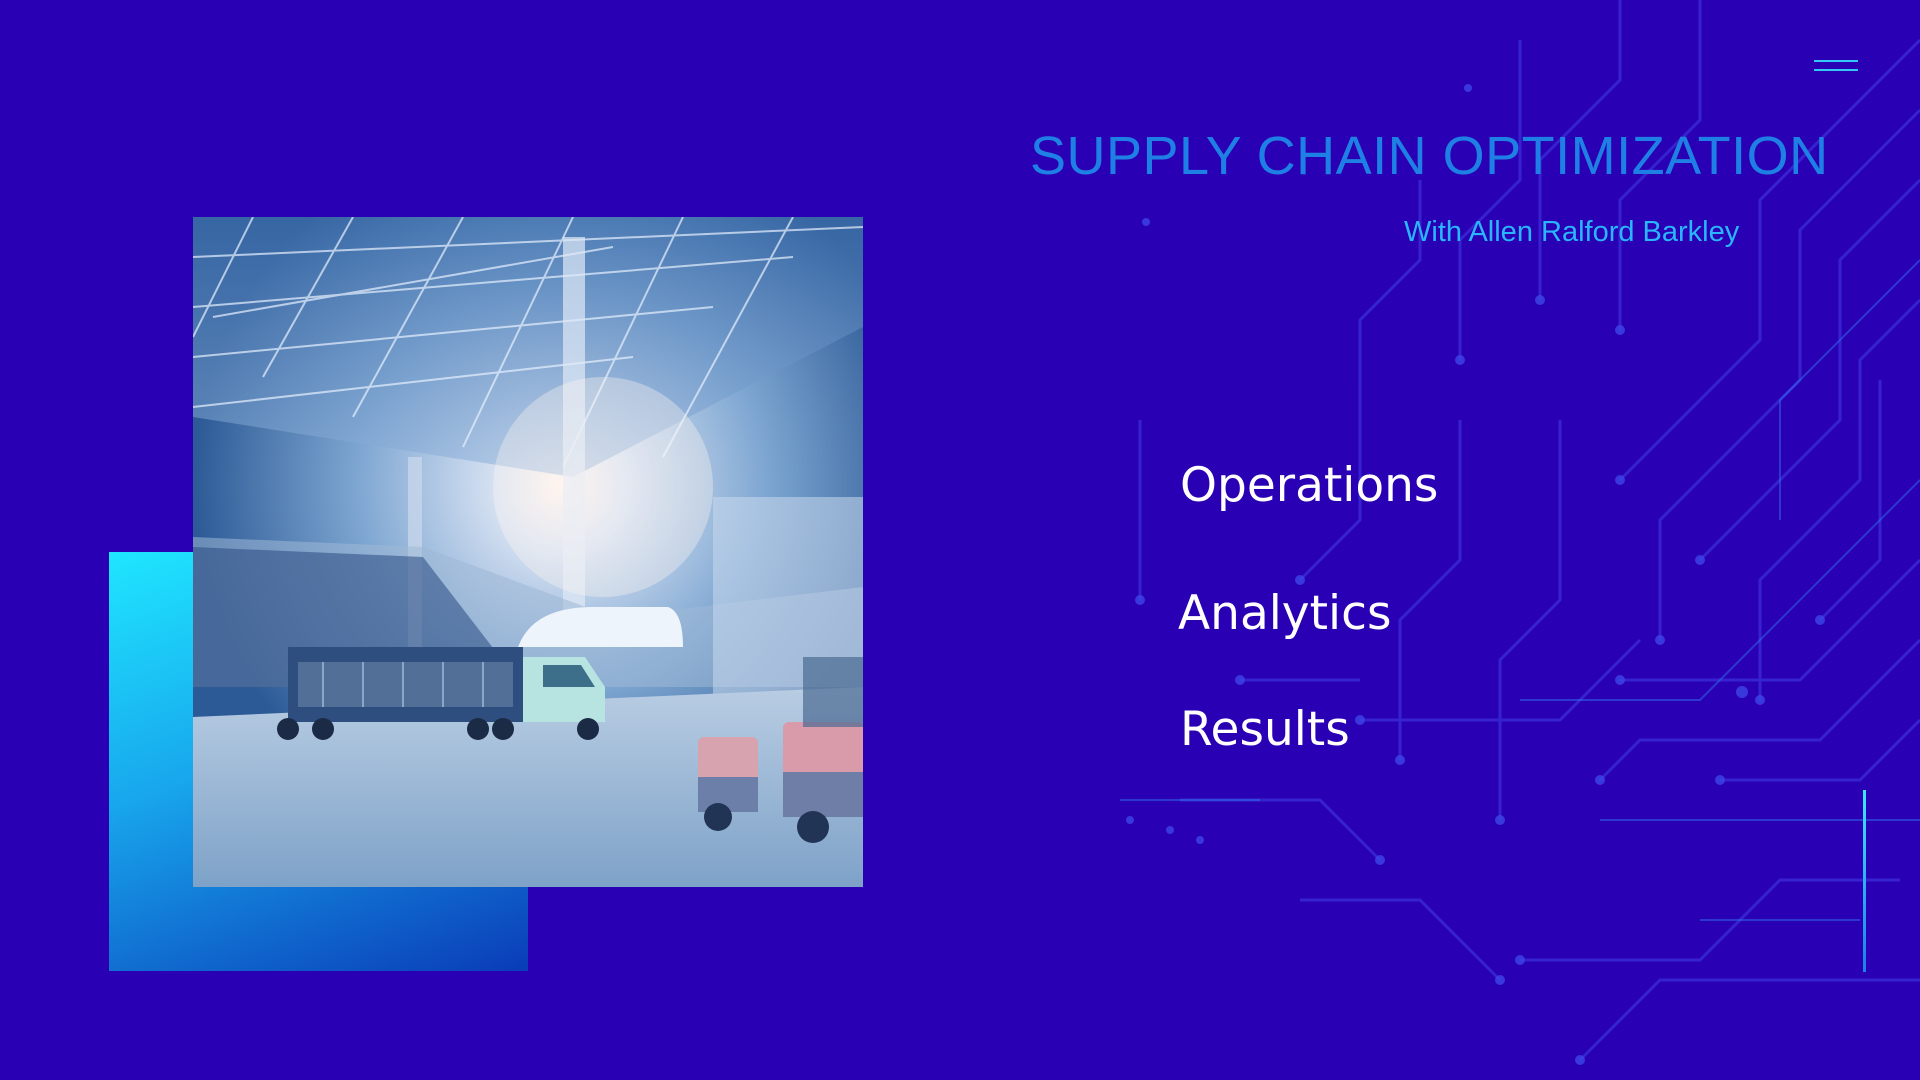 The height and width of the screenshot is (1080, 1920). What do you see at coordinates (1284, 613) in the screenshot?
I see `menu-item-analytics: Analytics` at bounding box center [1284, 613].